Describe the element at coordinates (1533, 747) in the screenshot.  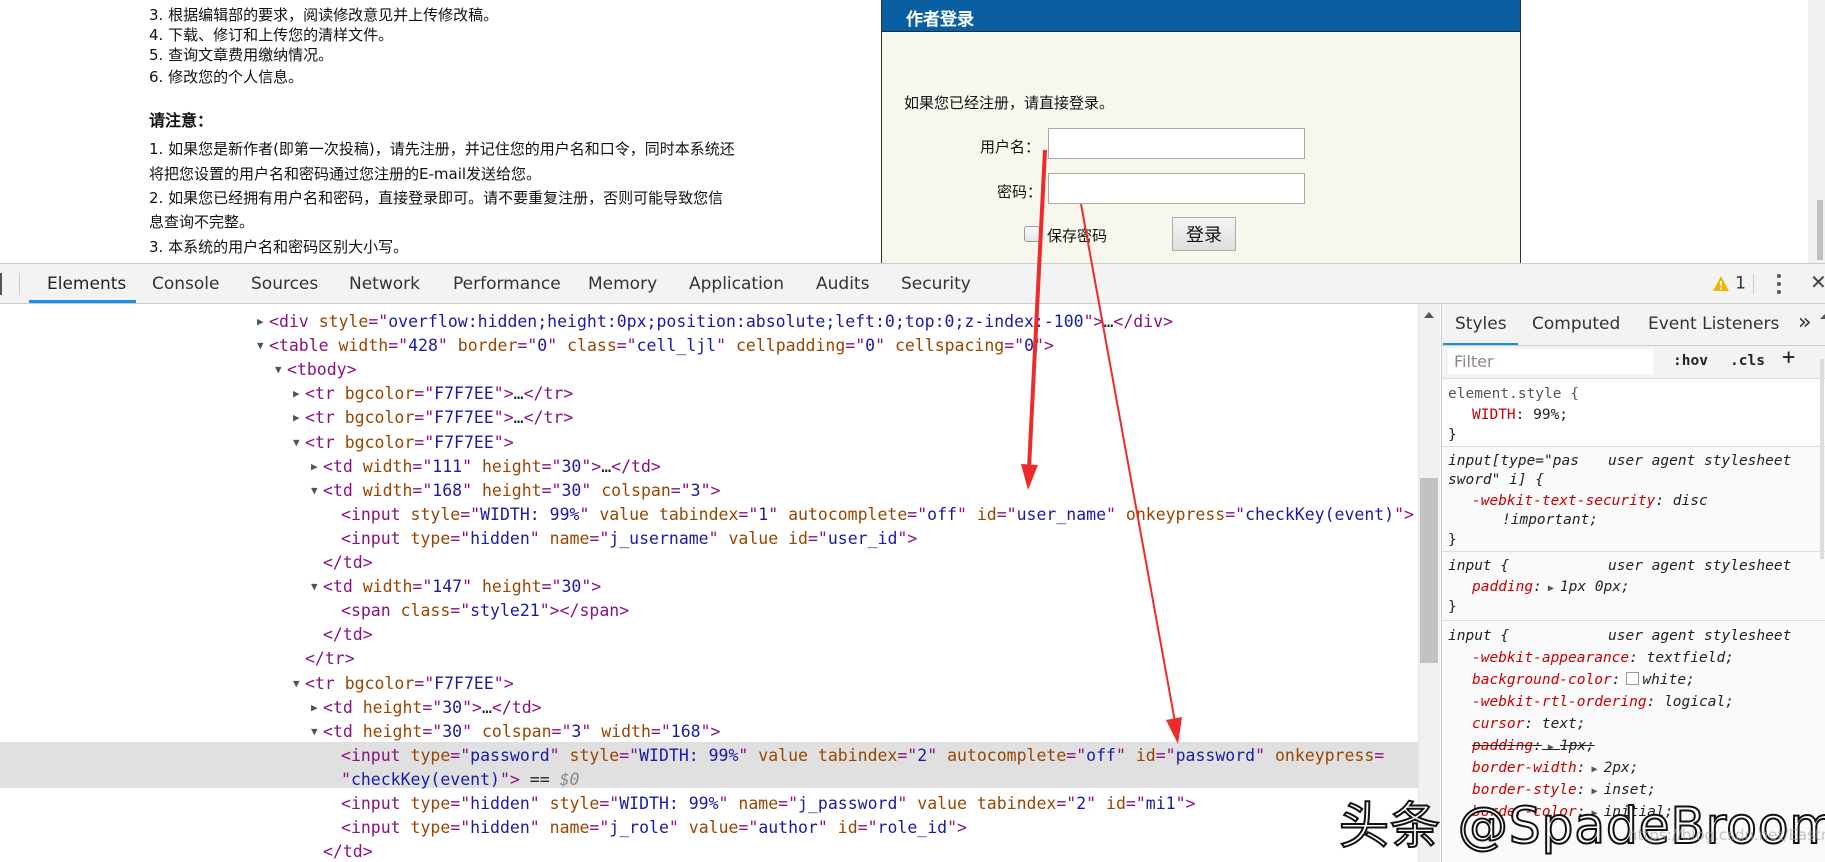
I see `css-declaration: padding: ▶ 1px;` at that location.